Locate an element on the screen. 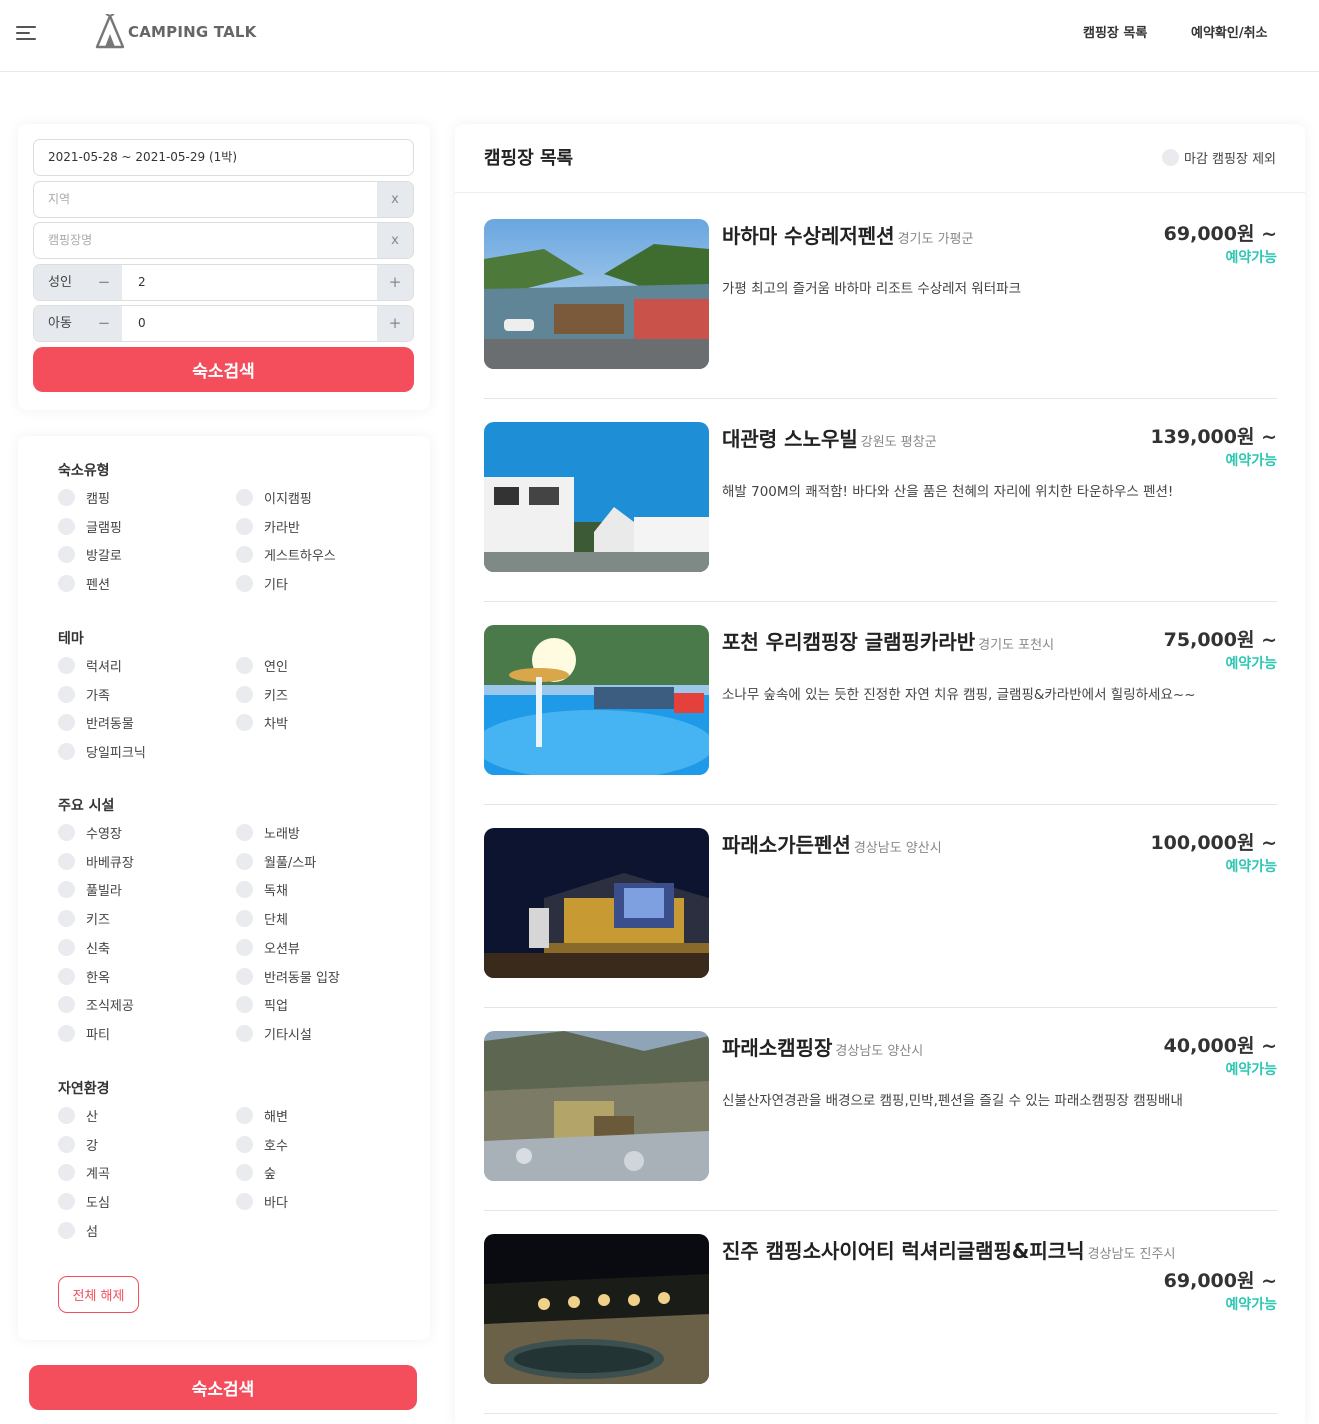 This screenshot has width=1319, height=1424. child-plus-button: + is located at coordinates (395, 323).